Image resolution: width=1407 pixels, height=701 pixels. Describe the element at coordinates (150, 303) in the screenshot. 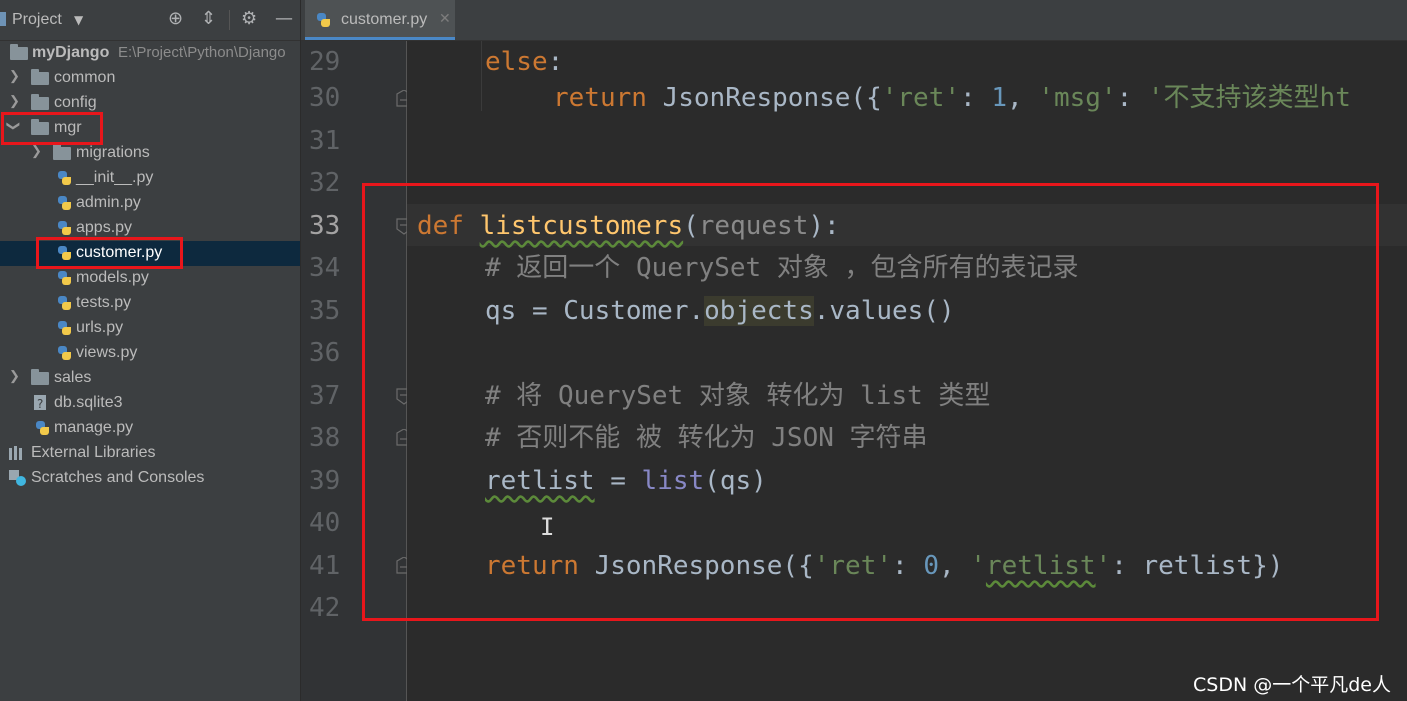

I see `tree-item-tests: tests.py` at that location.